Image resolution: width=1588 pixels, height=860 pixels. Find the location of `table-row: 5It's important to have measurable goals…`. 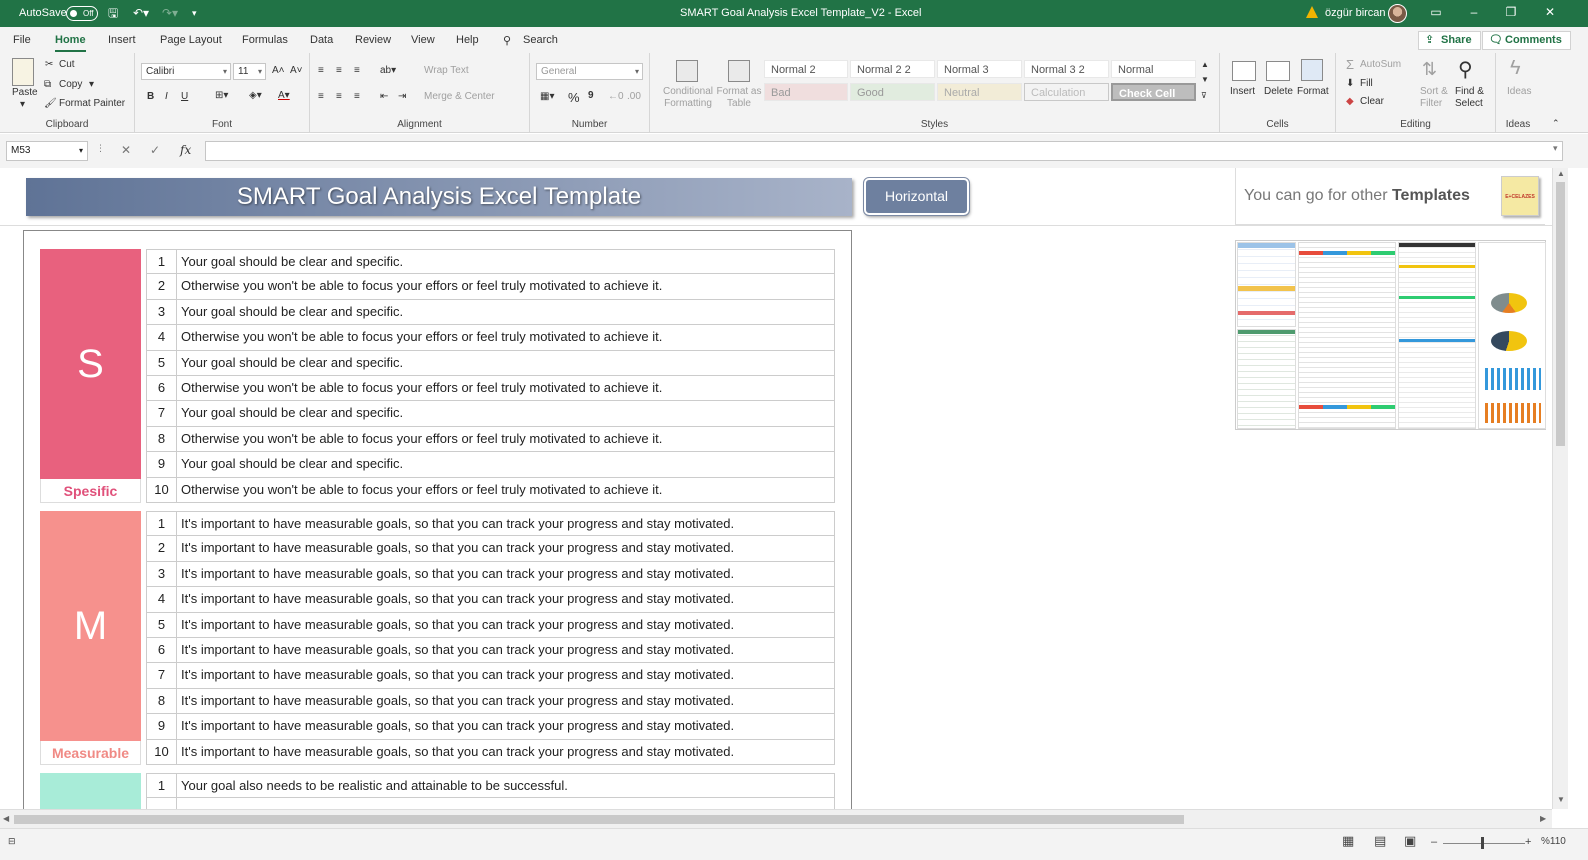

table-row: 5It's important to have measurable goals… is located at coordinates (490, 625).